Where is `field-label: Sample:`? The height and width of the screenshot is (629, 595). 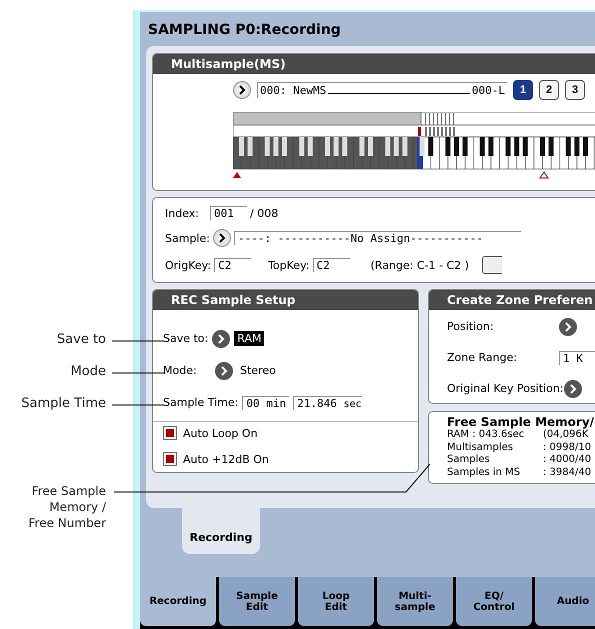 field-label: Sample: is located at coordinates (187, 238).